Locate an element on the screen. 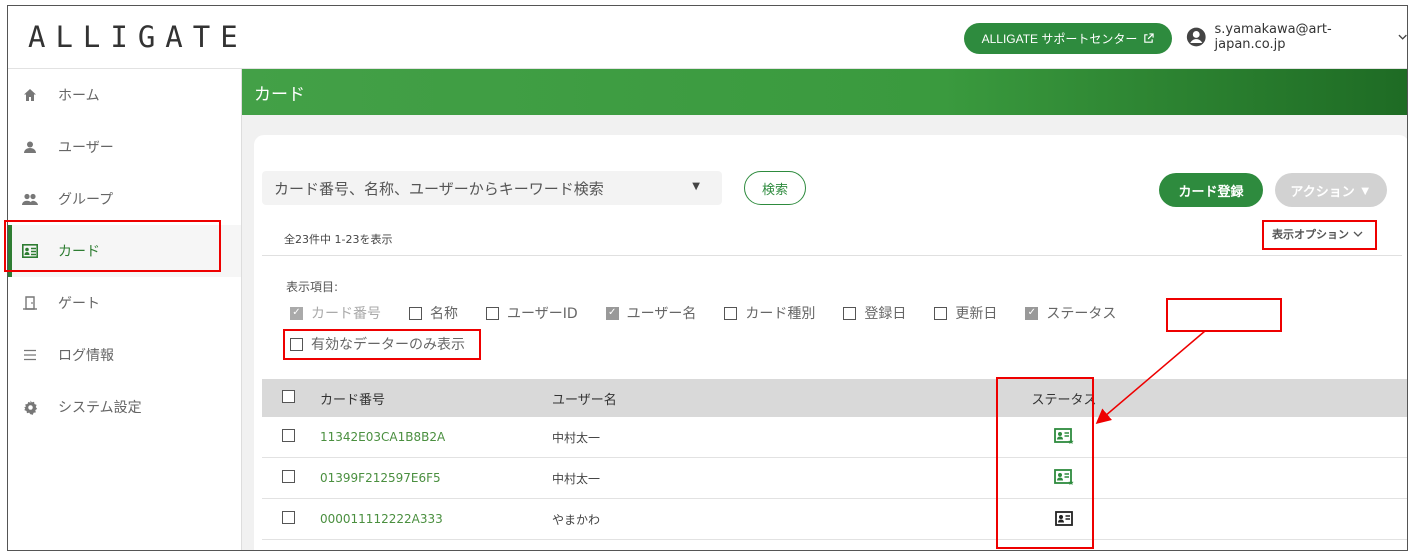  sidebar-item-home: ホーム is located at coordinates (124, 95).